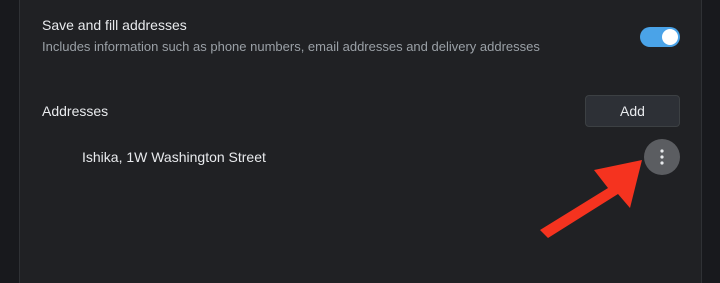  Describe the element at coordinates (662, 157) in the screenshot. I see `more-vert-icon` at that location.